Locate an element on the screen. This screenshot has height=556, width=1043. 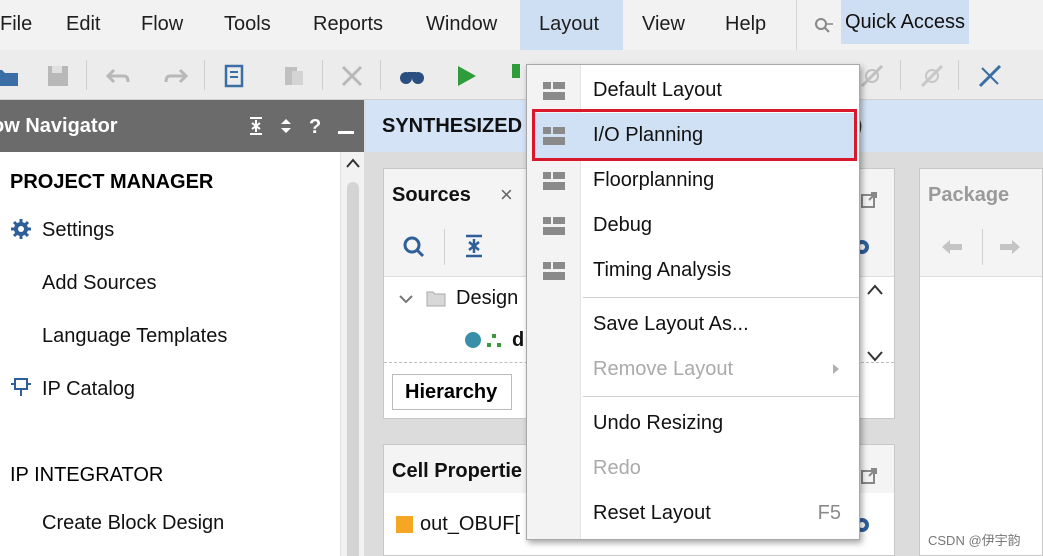
help-icon: ? is located at coordinates (316, 126).